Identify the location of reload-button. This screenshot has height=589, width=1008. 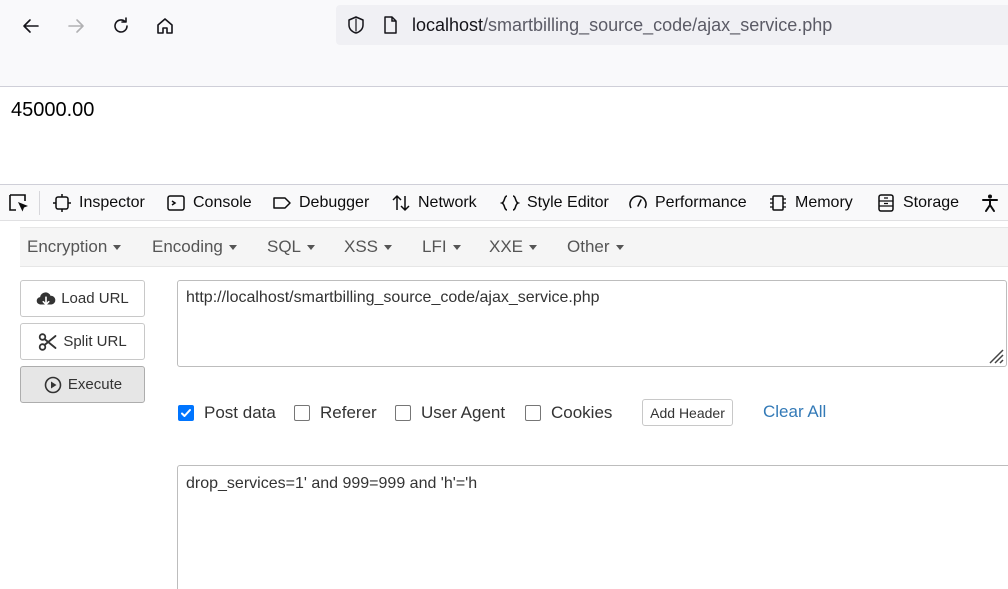
(121, 26).